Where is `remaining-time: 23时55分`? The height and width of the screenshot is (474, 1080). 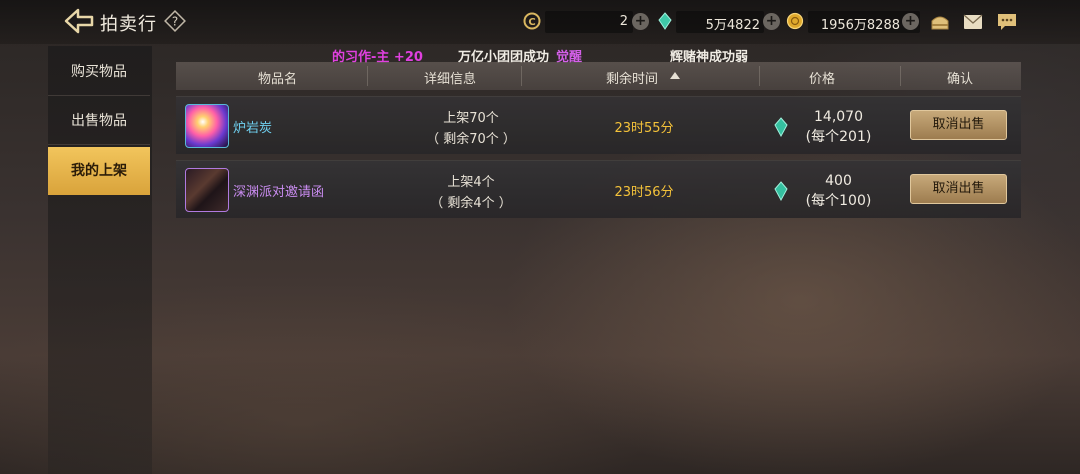
remaining-time: 23时55分 is located at coordinates (644, 128).